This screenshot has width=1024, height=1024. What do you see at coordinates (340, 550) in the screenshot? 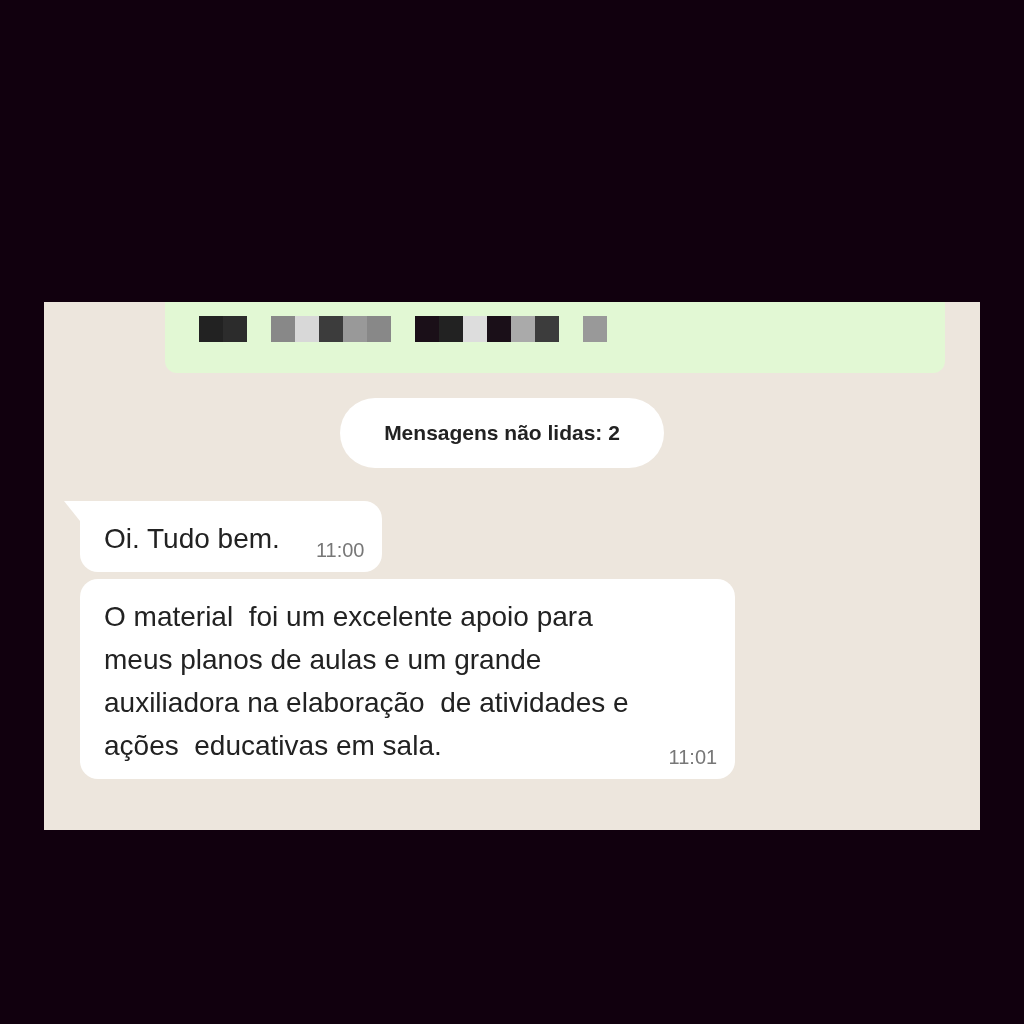
I see `message-time: 11:00` at bounding box center [340, 550].